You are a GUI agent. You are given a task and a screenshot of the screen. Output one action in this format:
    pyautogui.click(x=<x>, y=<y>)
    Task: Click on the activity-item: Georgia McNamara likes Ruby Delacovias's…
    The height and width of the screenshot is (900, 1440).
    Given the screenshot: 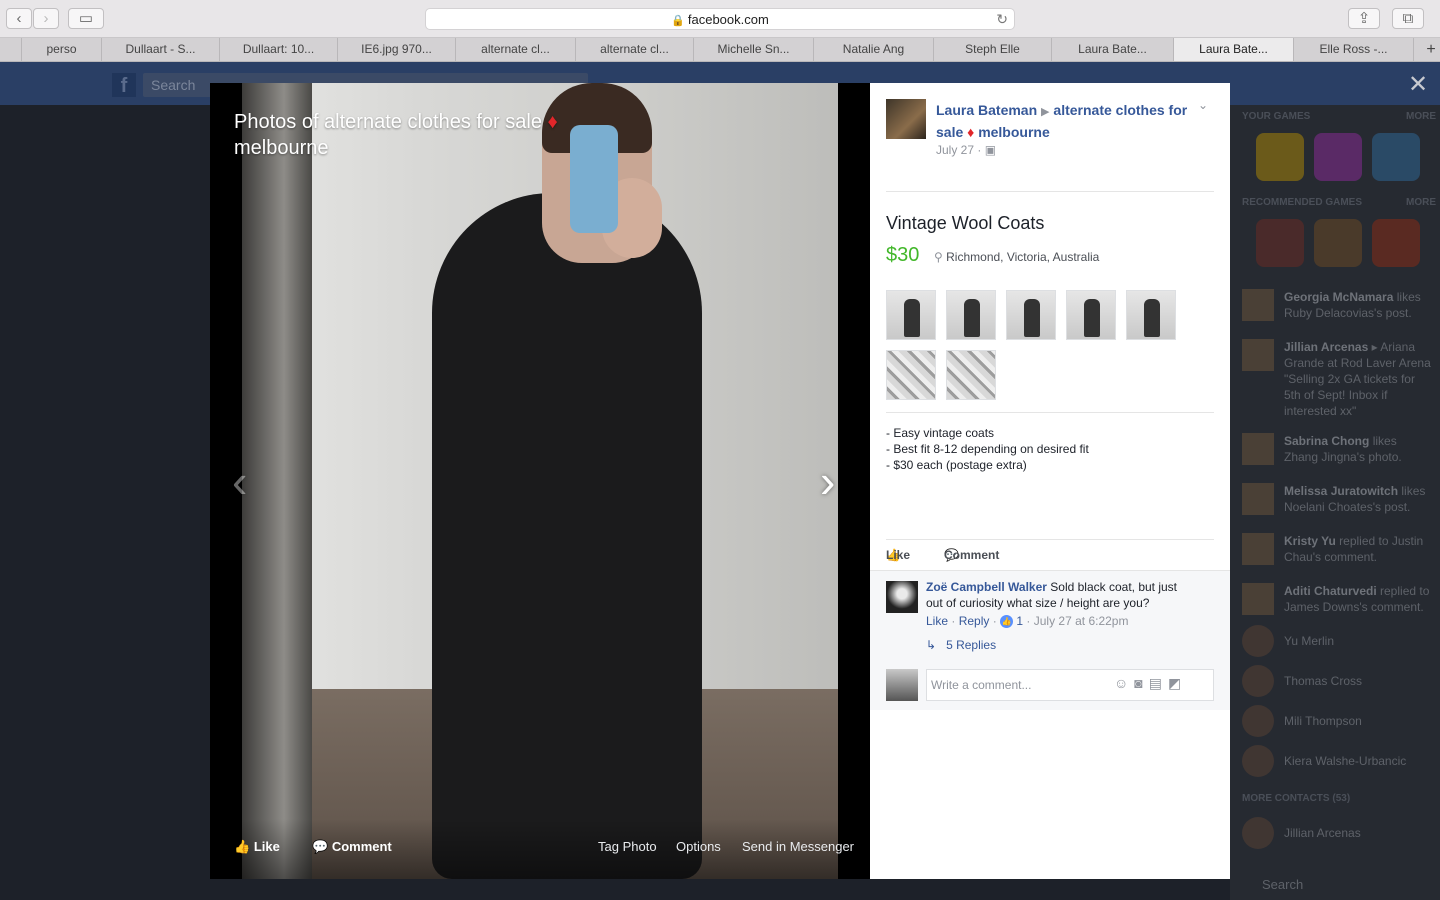 What is the action you would take?
    pyautogui.click(x=1337, y=309)
    